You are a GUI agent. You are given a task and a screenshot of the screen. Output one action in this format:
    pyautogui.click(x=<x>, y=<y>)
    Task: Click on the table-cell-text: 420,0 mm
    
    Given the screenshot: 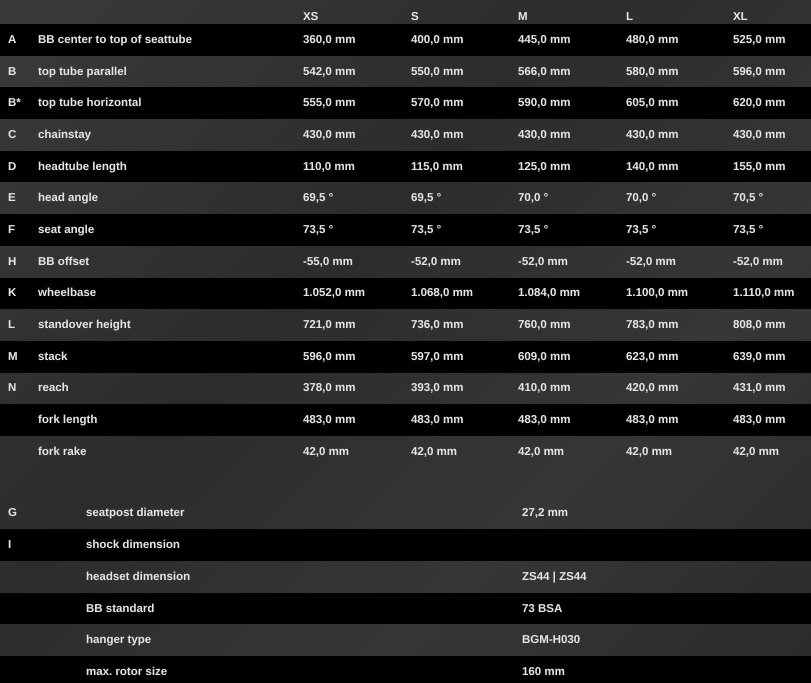 What is the action you would take?
    pyautogui.click(x=653, y=388)
    